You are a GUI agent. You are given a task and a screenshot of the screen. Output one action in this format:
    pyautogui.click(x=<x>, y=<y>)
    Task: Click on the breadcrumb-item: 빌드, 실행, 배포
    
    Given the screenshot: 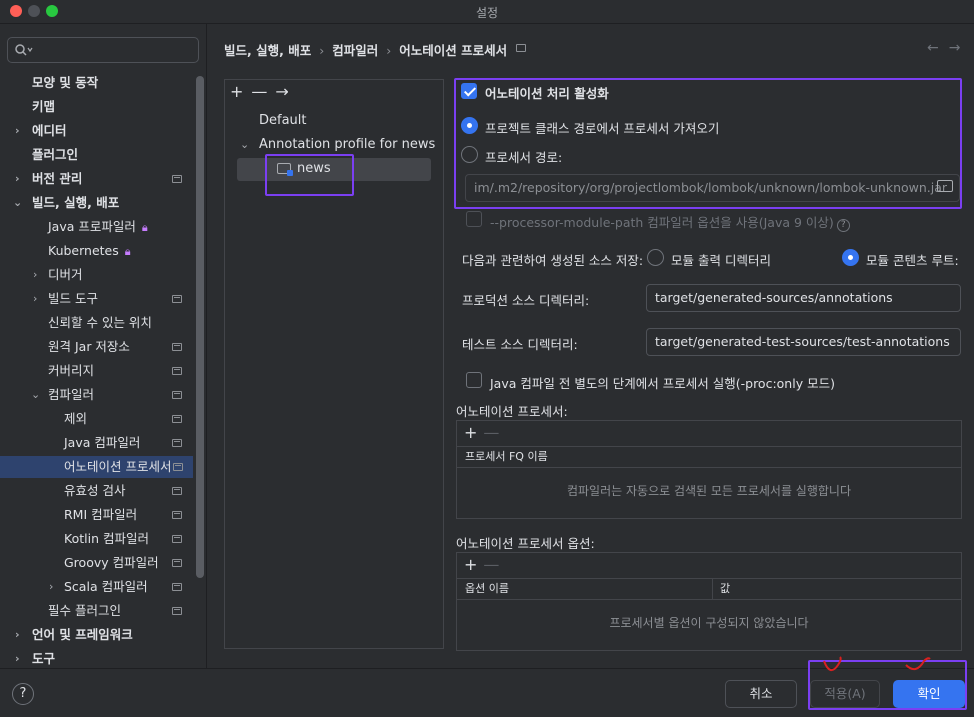 What is the action you would take?
    pyautogui.click(x=267, y=50)
    